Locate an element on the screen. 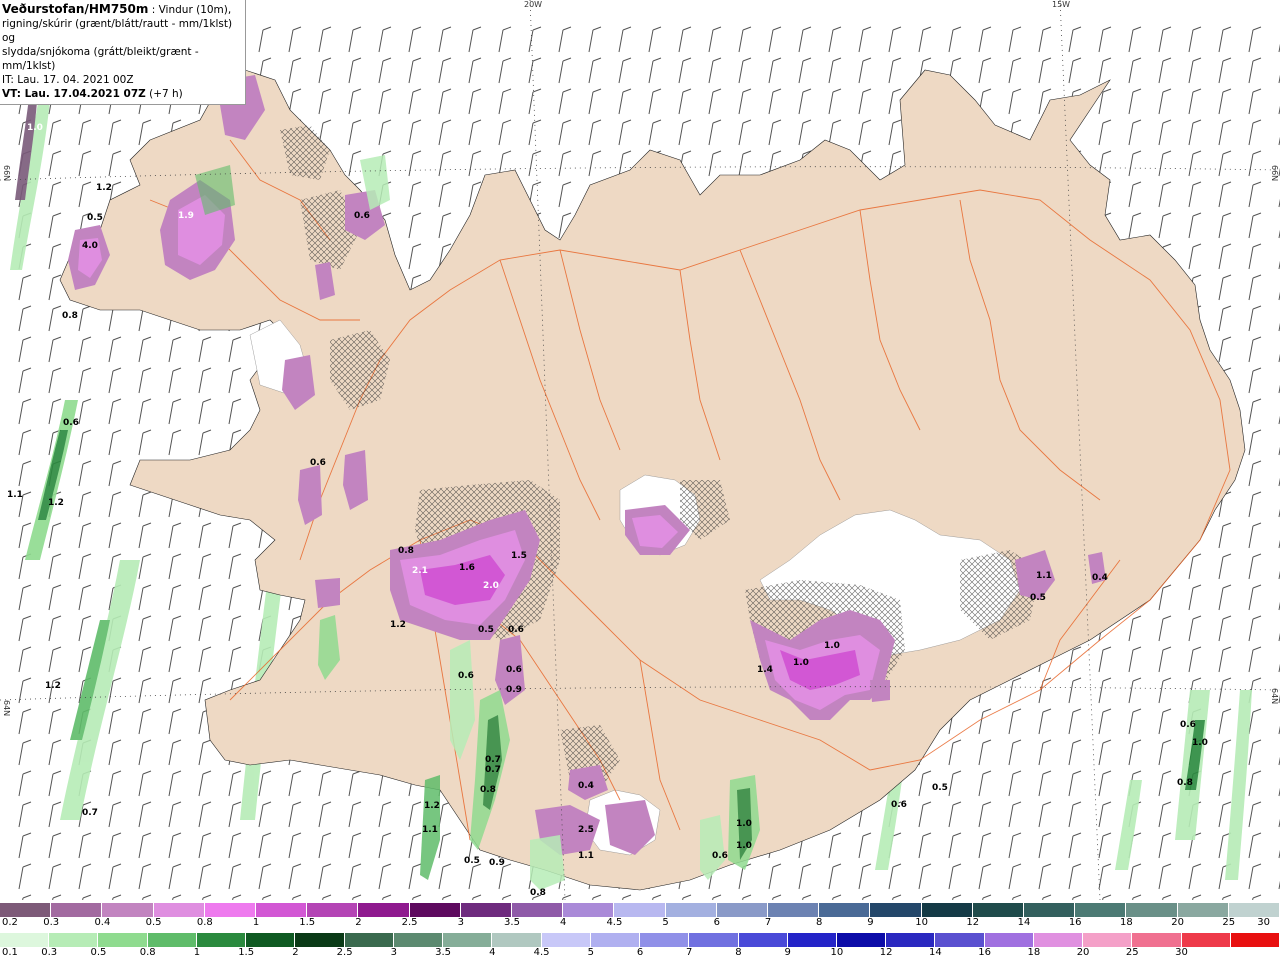 Image resolution: width=1280 pixels, height=960 pixels. snow-legend-colorbar is located at coordinates (640, 910).